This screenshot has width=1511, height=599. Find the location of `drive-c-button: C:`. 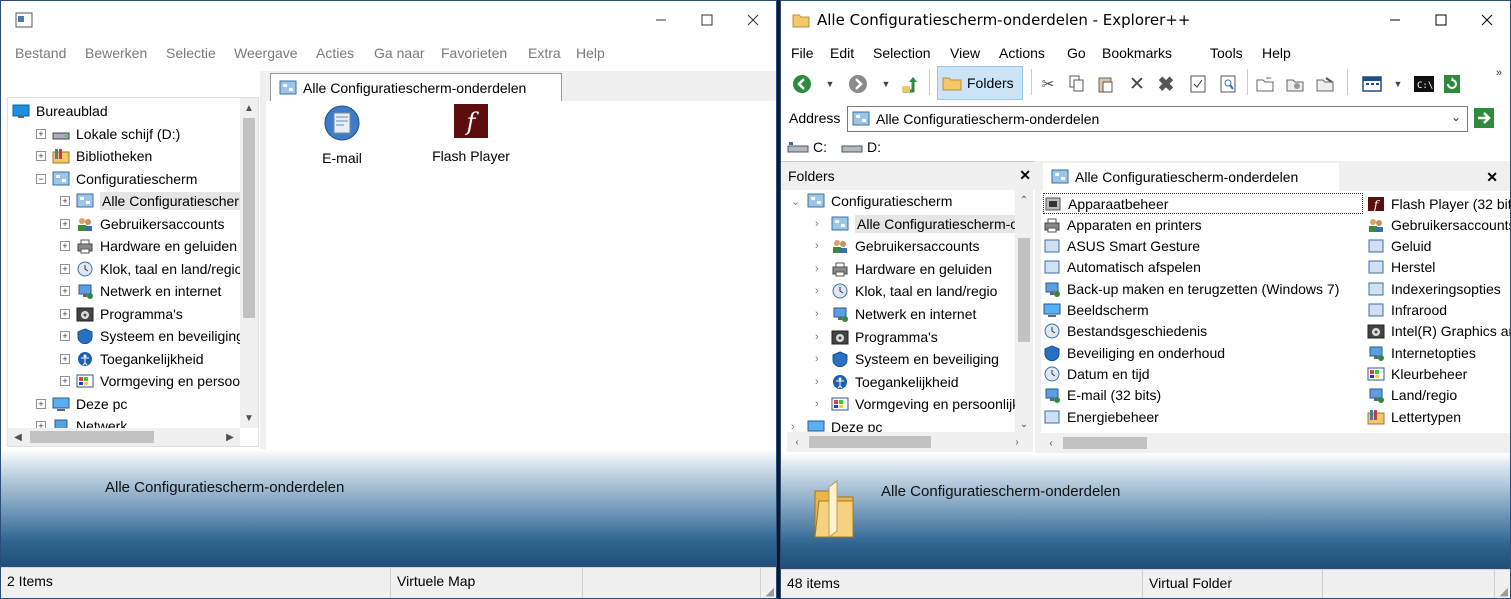

drive-c-button: C: is located at coordinates (807, 147).